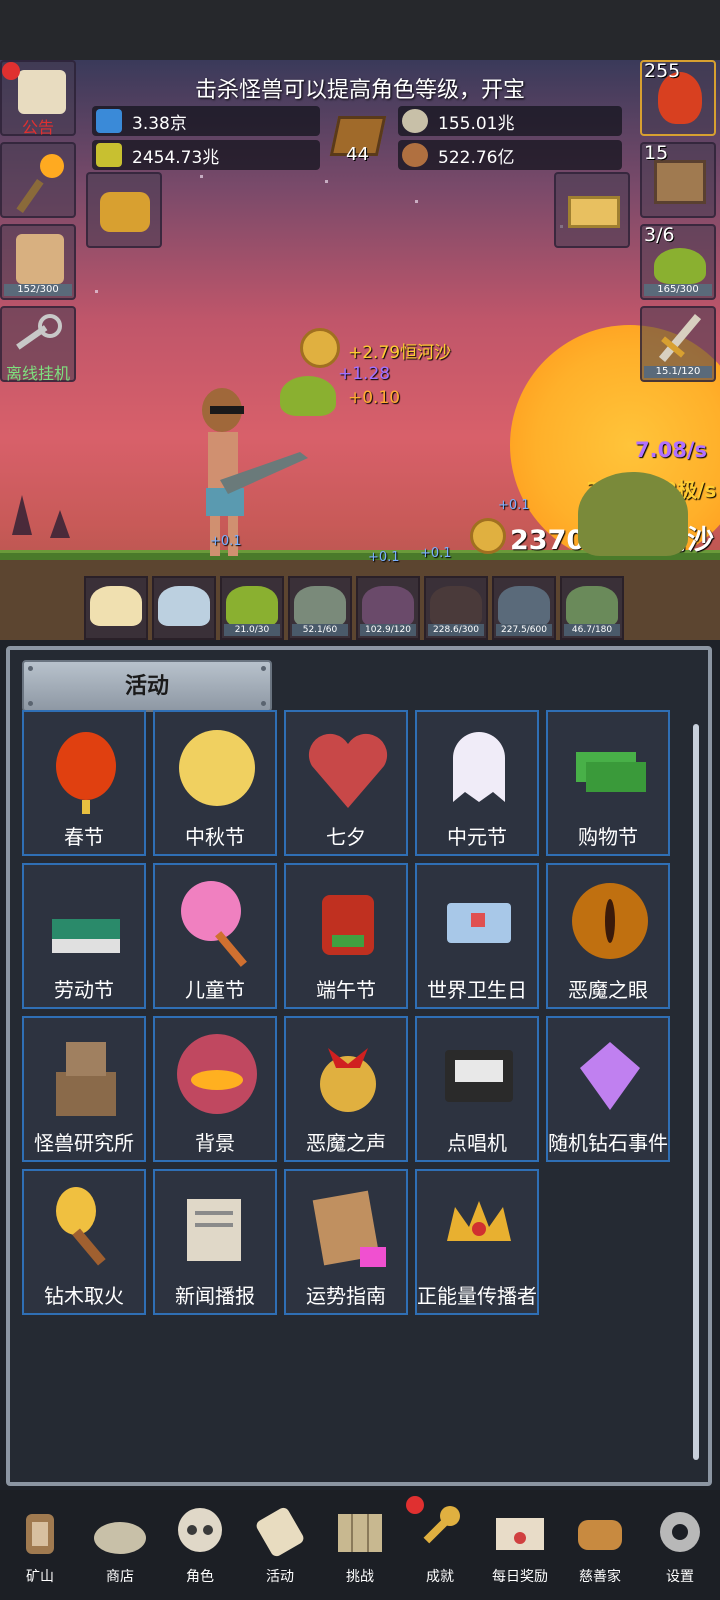 The image size is (720, 1600). What do you see at coordinates (592, 608) in the screenshot?
I see `monster-slot-goblin: 46.7/180` at bounding box center [592, 608].